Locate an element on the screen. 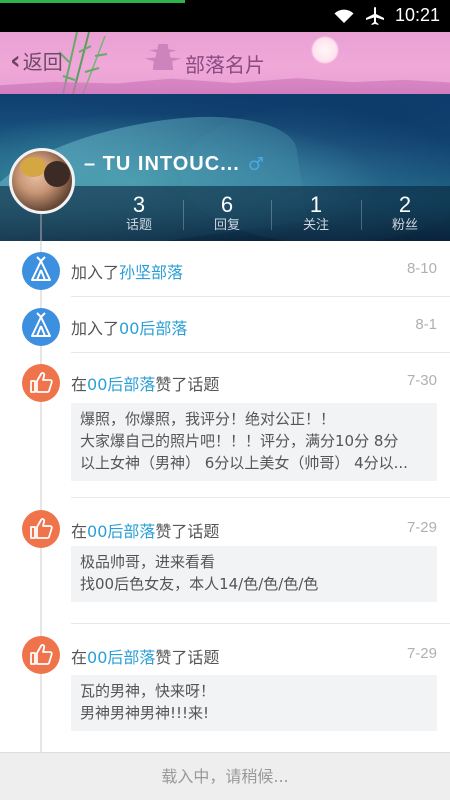  stat-topics: 3 话题 is located at coordinates (139, 213).